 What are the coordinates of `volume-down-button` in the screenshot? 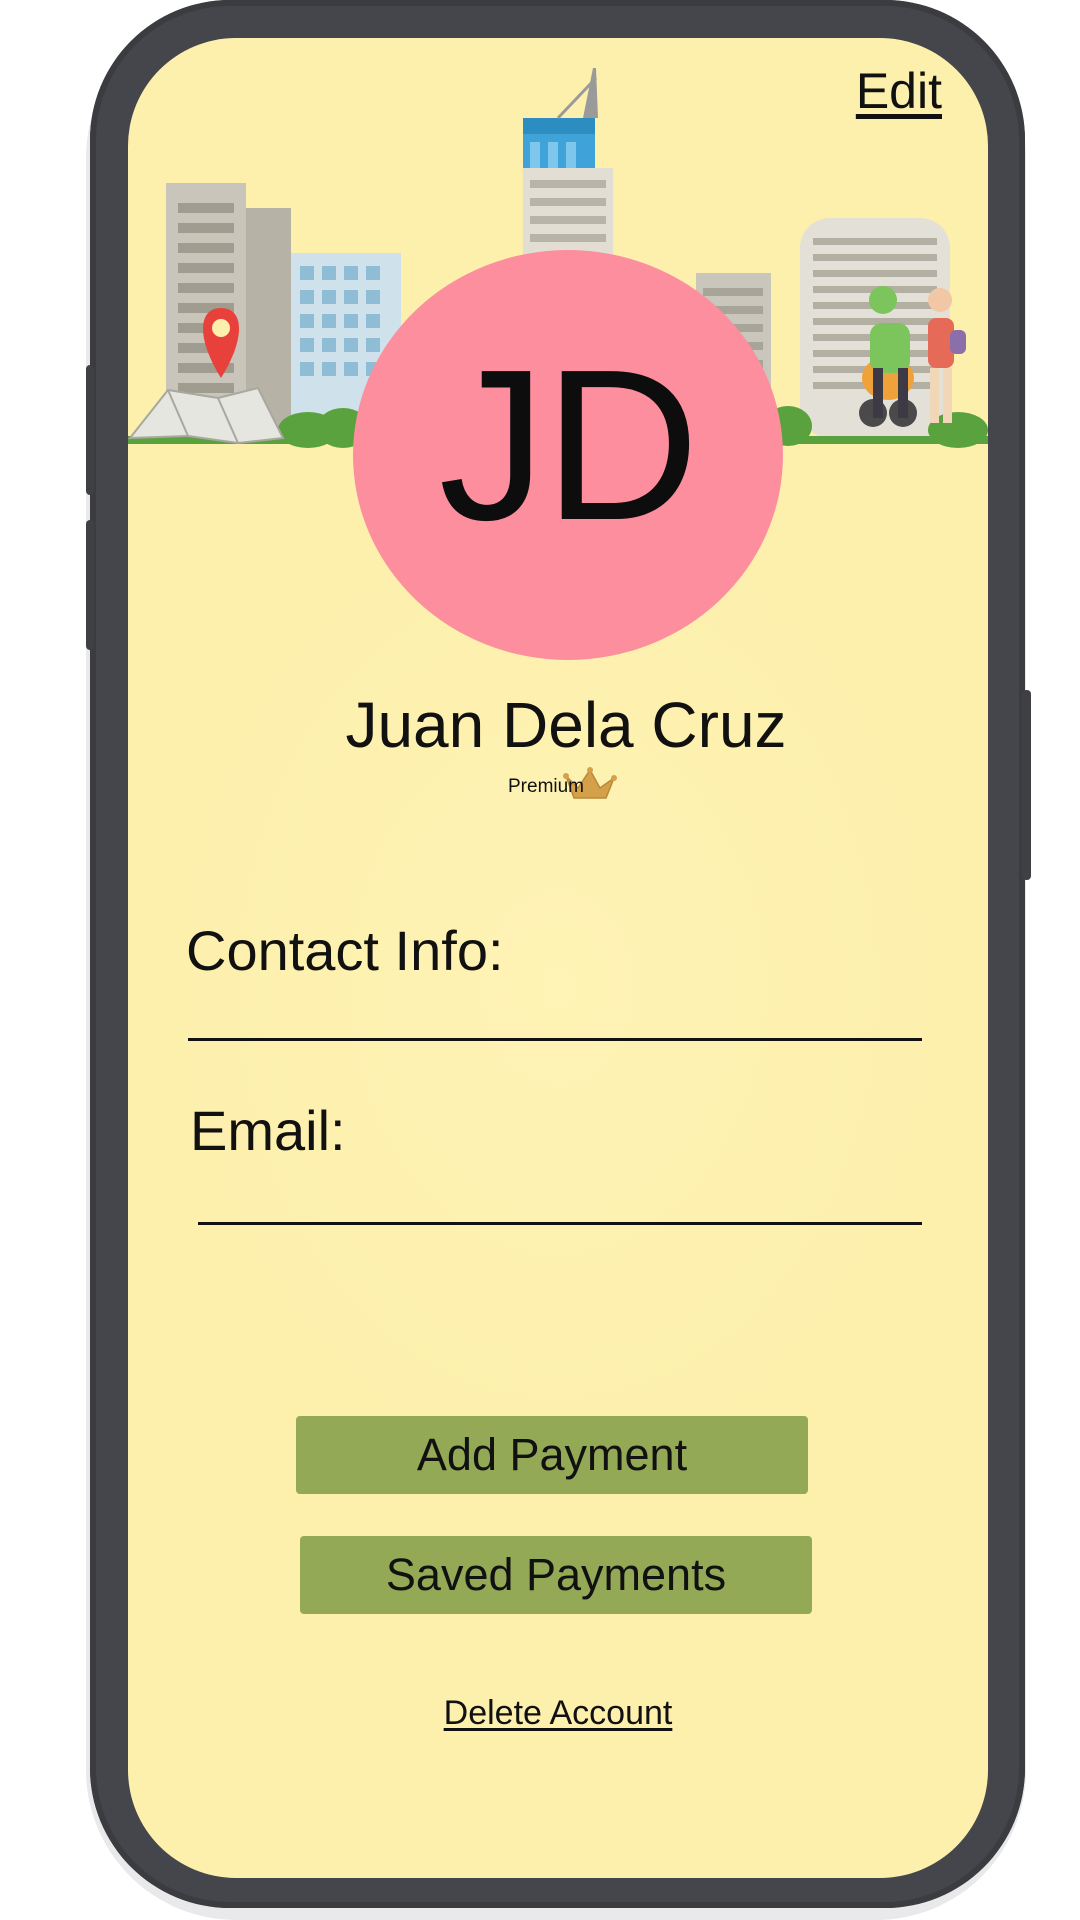 It's located at (90, 585).